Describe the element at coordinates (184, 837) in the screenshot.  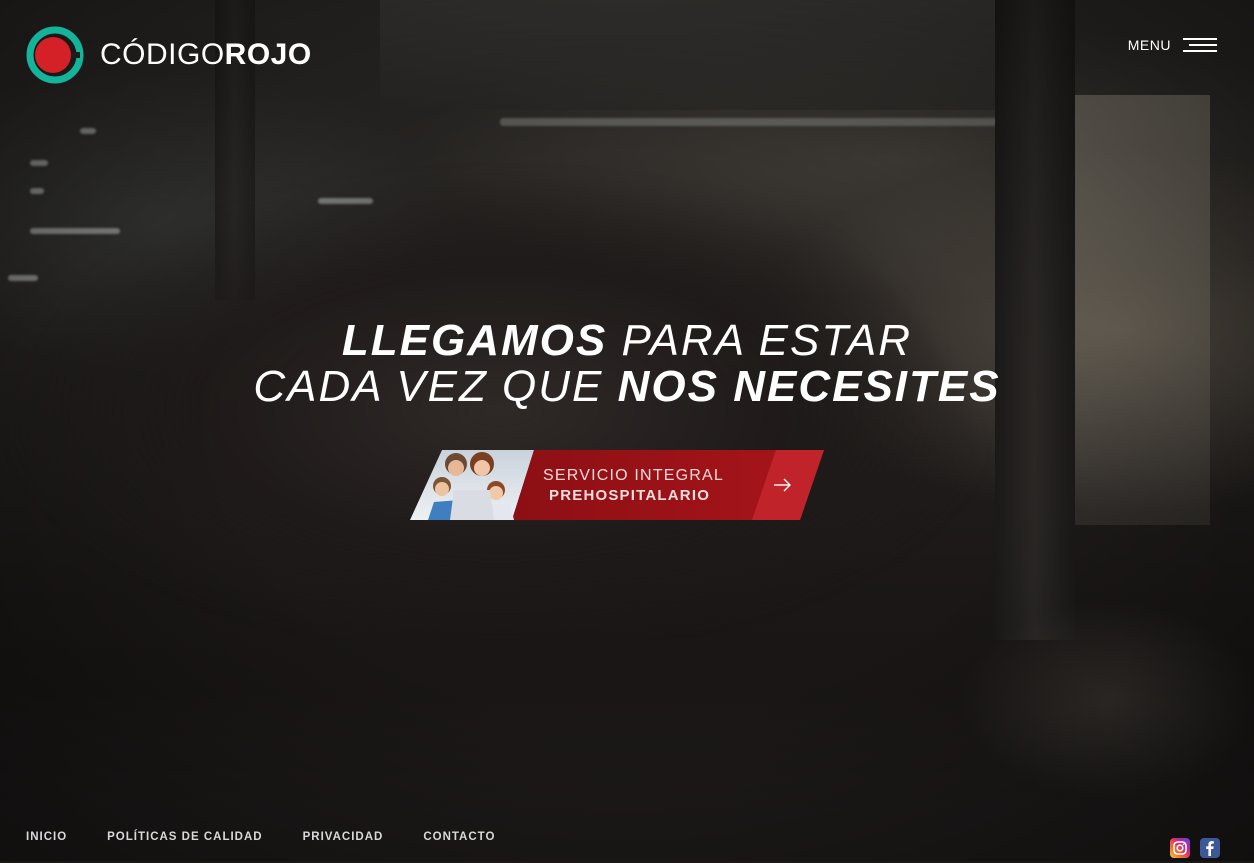
I see `footer-link-politicas-de-calidad: POLÍTICAS DE CALIDAD` at that location.